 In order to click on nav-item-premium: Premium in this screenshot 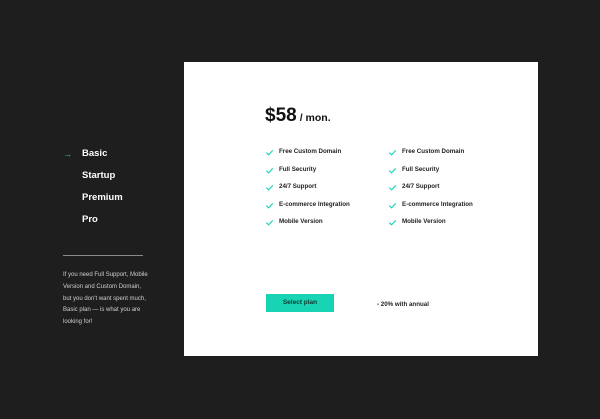, I will do `click(123, 201)`.